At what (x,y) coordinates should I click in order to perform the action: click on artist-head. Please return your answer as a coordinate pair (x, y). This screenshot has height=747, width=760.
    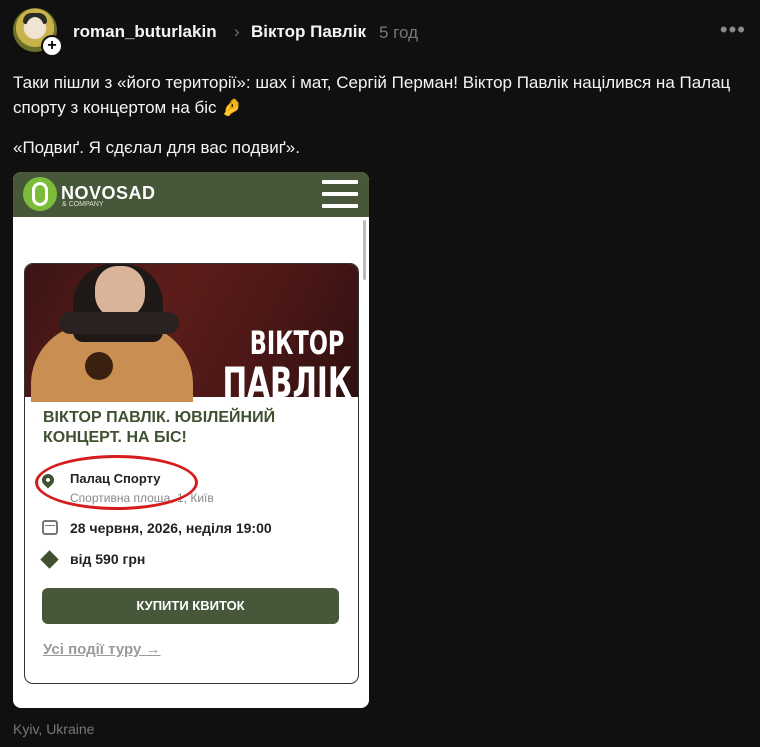
    Looking at the image, I should click on (120, 292).